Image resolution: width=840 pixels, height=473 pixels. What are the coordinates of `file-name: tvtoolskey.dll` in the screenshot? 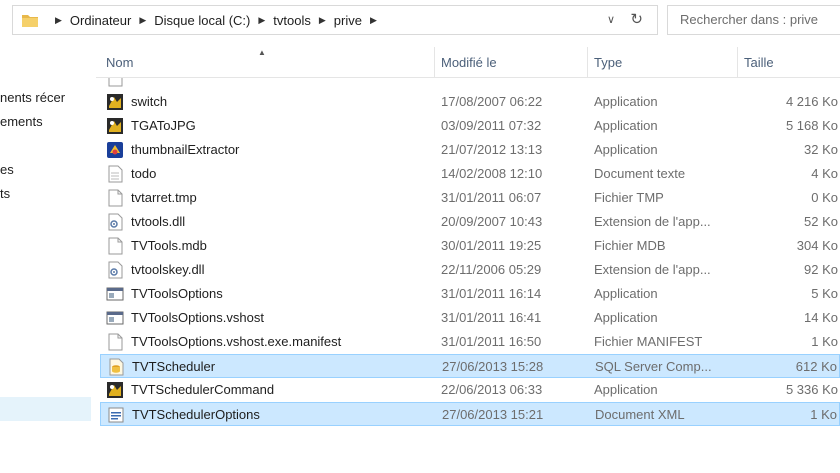 It's located at (168, 269).